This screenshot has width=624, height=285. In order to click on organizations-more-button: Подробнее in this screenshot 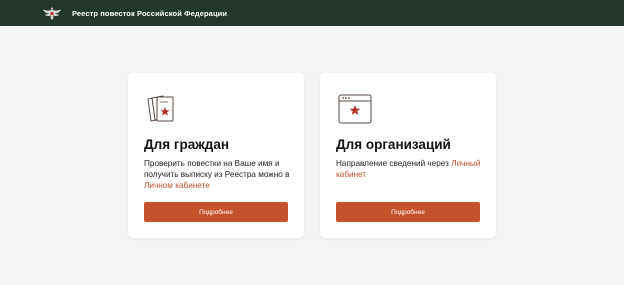, I will do `click(408, 212)`.